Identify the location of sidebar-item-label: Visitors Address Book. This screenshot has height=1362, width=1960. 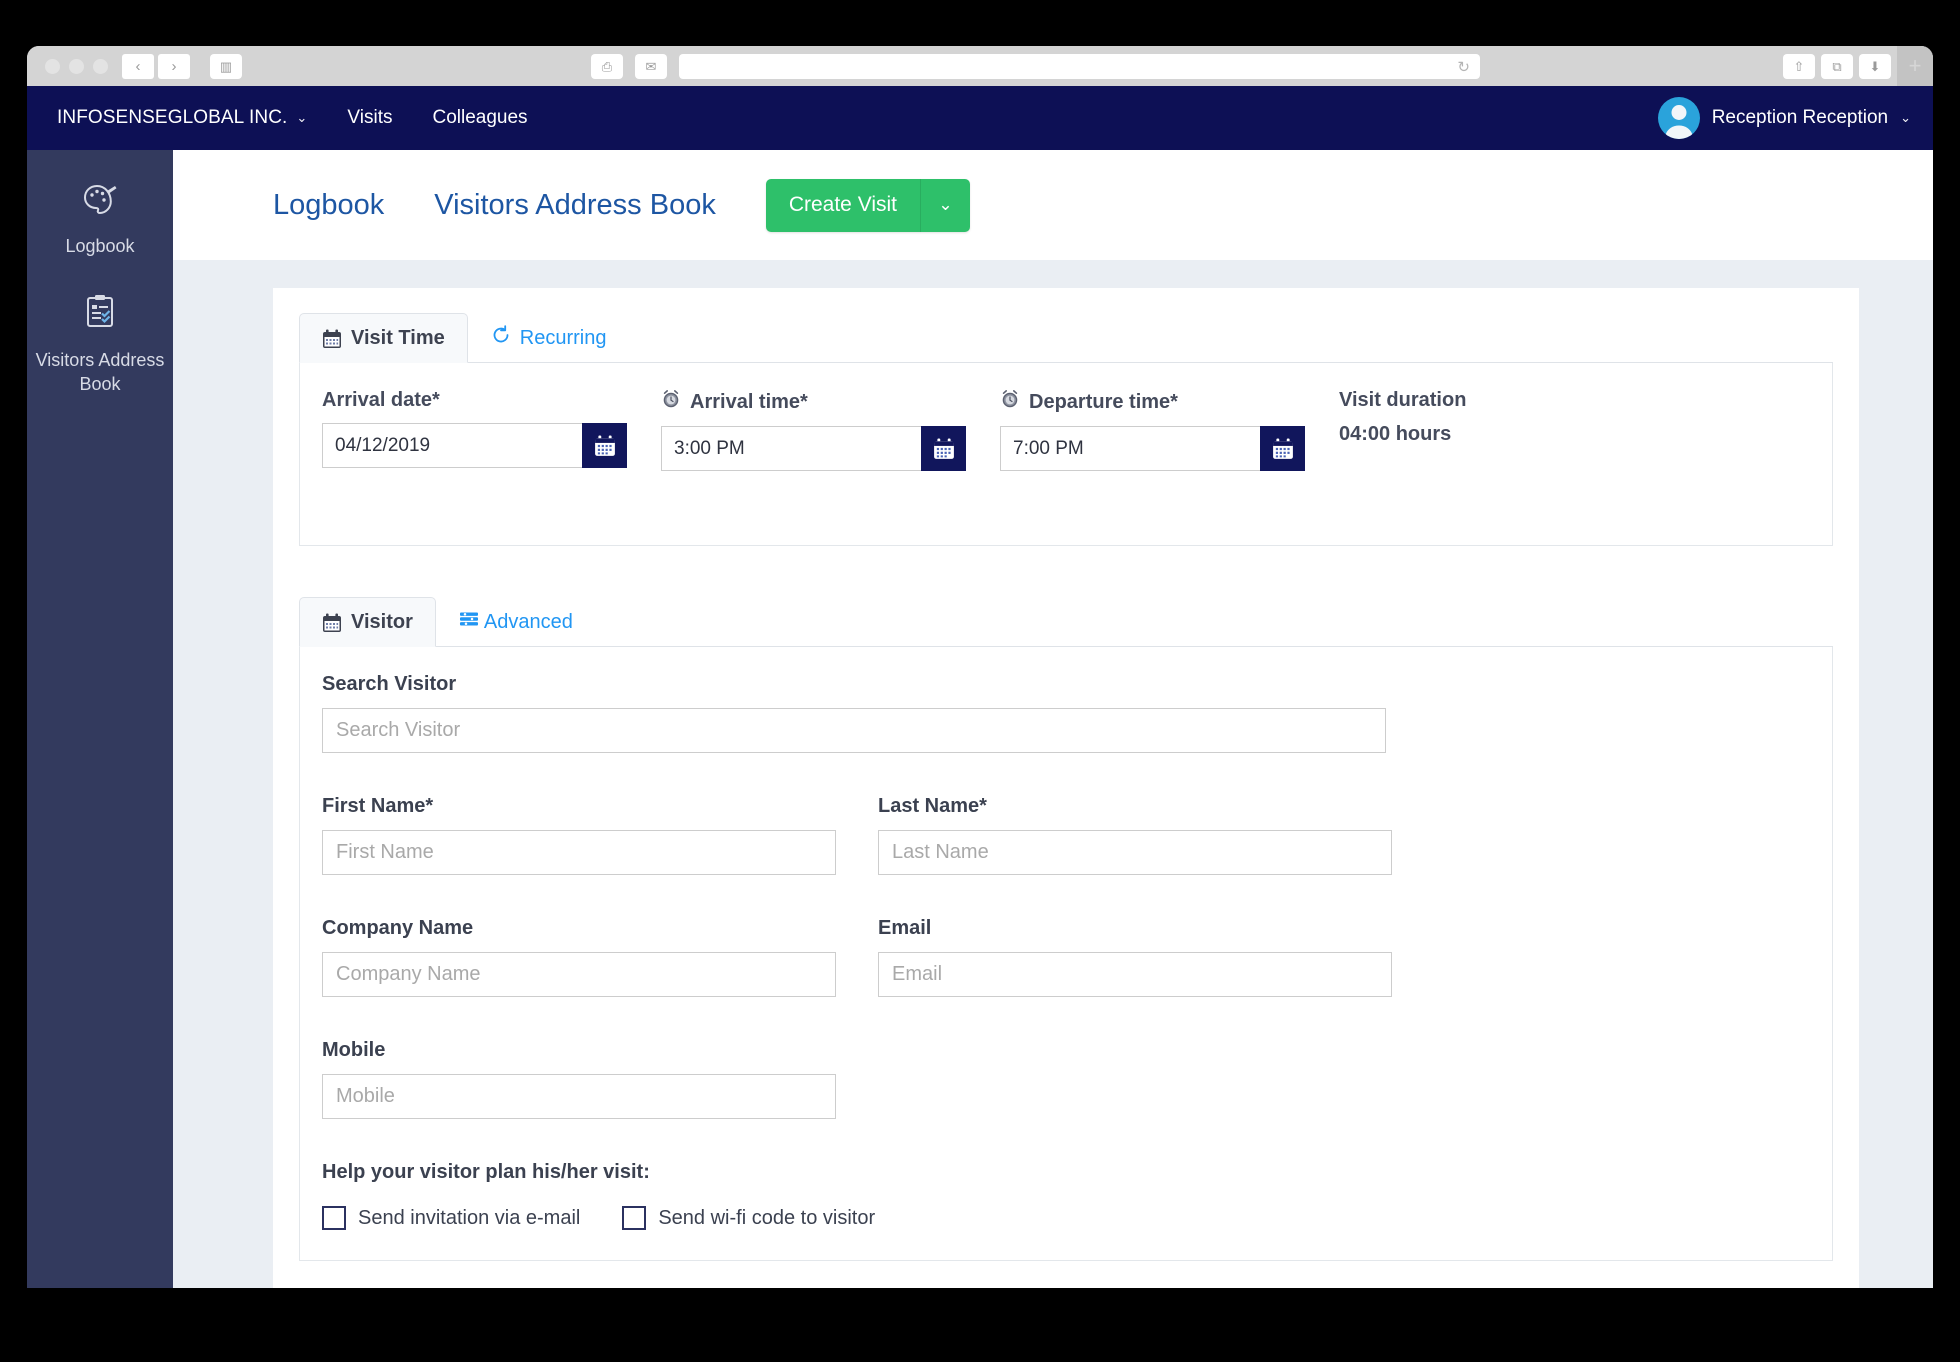
(100, 372).